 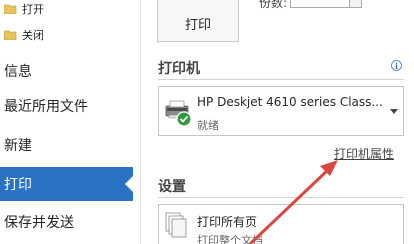 I want to click on nav-info: 信息, so click(x=66, y=71).